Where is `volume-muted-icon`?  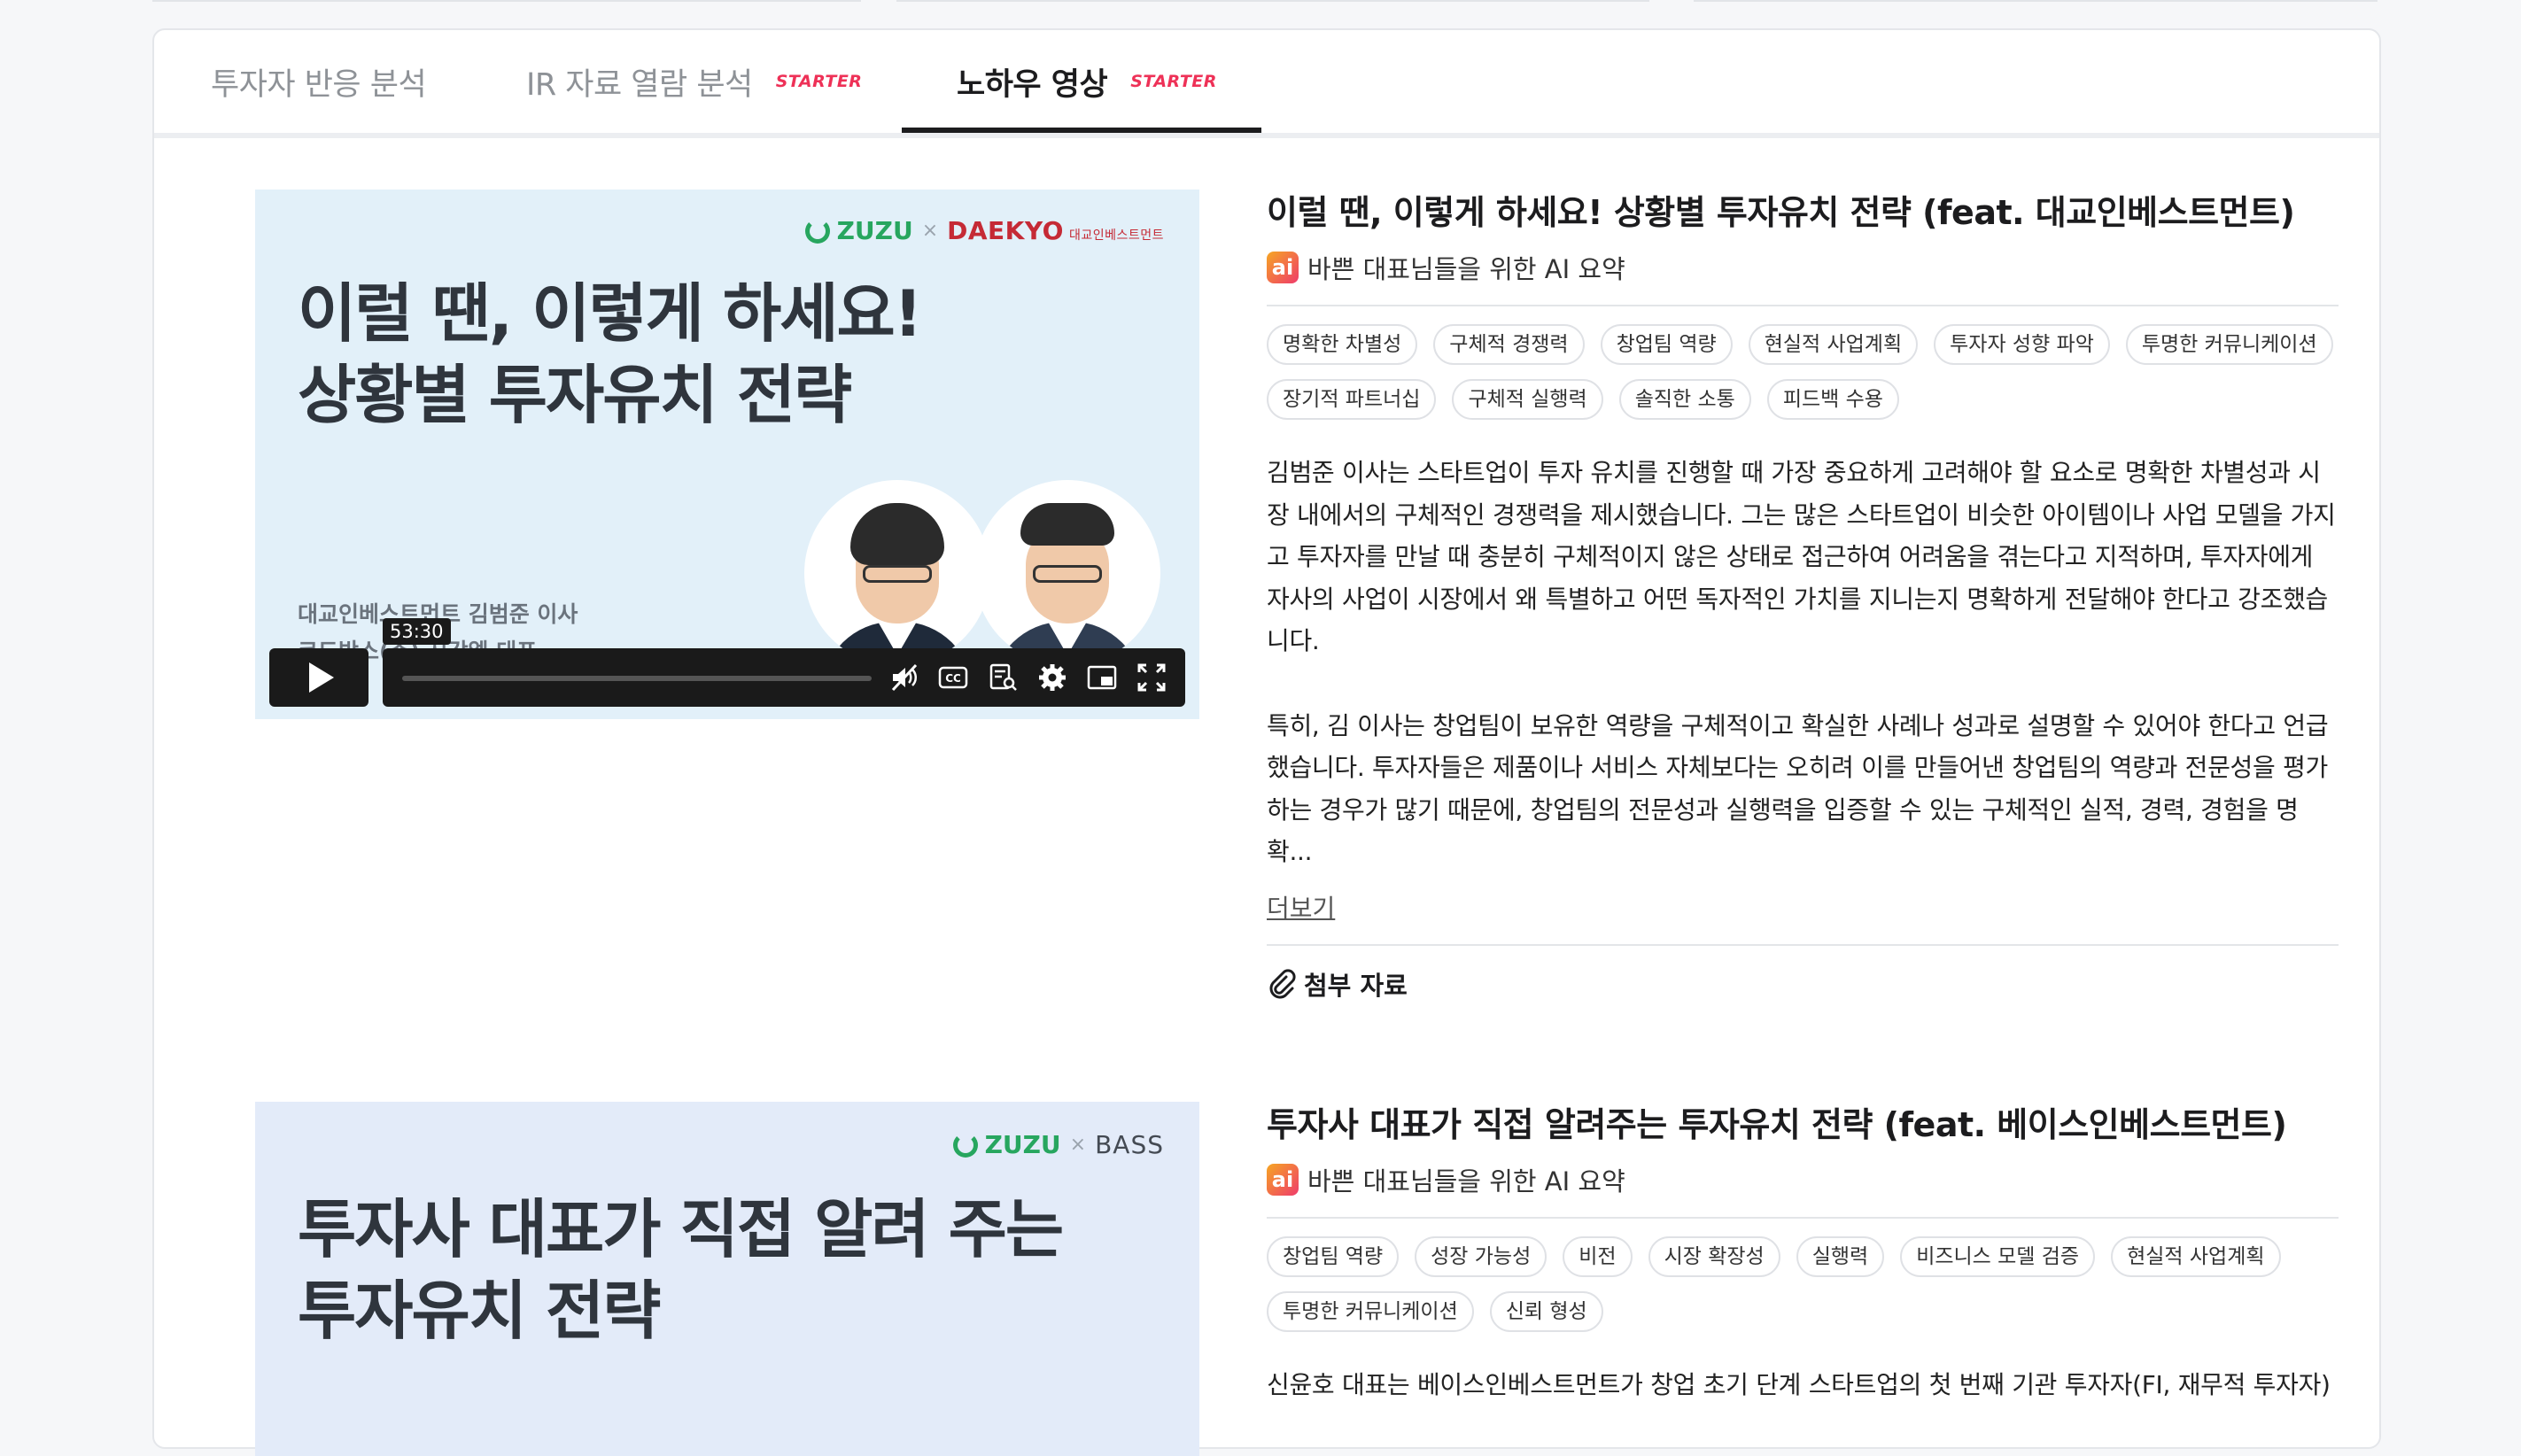
volume-muted-icon is located at coordinates (903, 677).